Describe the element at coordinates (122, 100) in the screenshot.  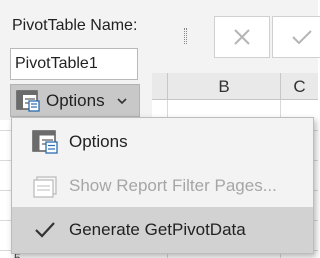
I see `chevron-down-icon` at that location.